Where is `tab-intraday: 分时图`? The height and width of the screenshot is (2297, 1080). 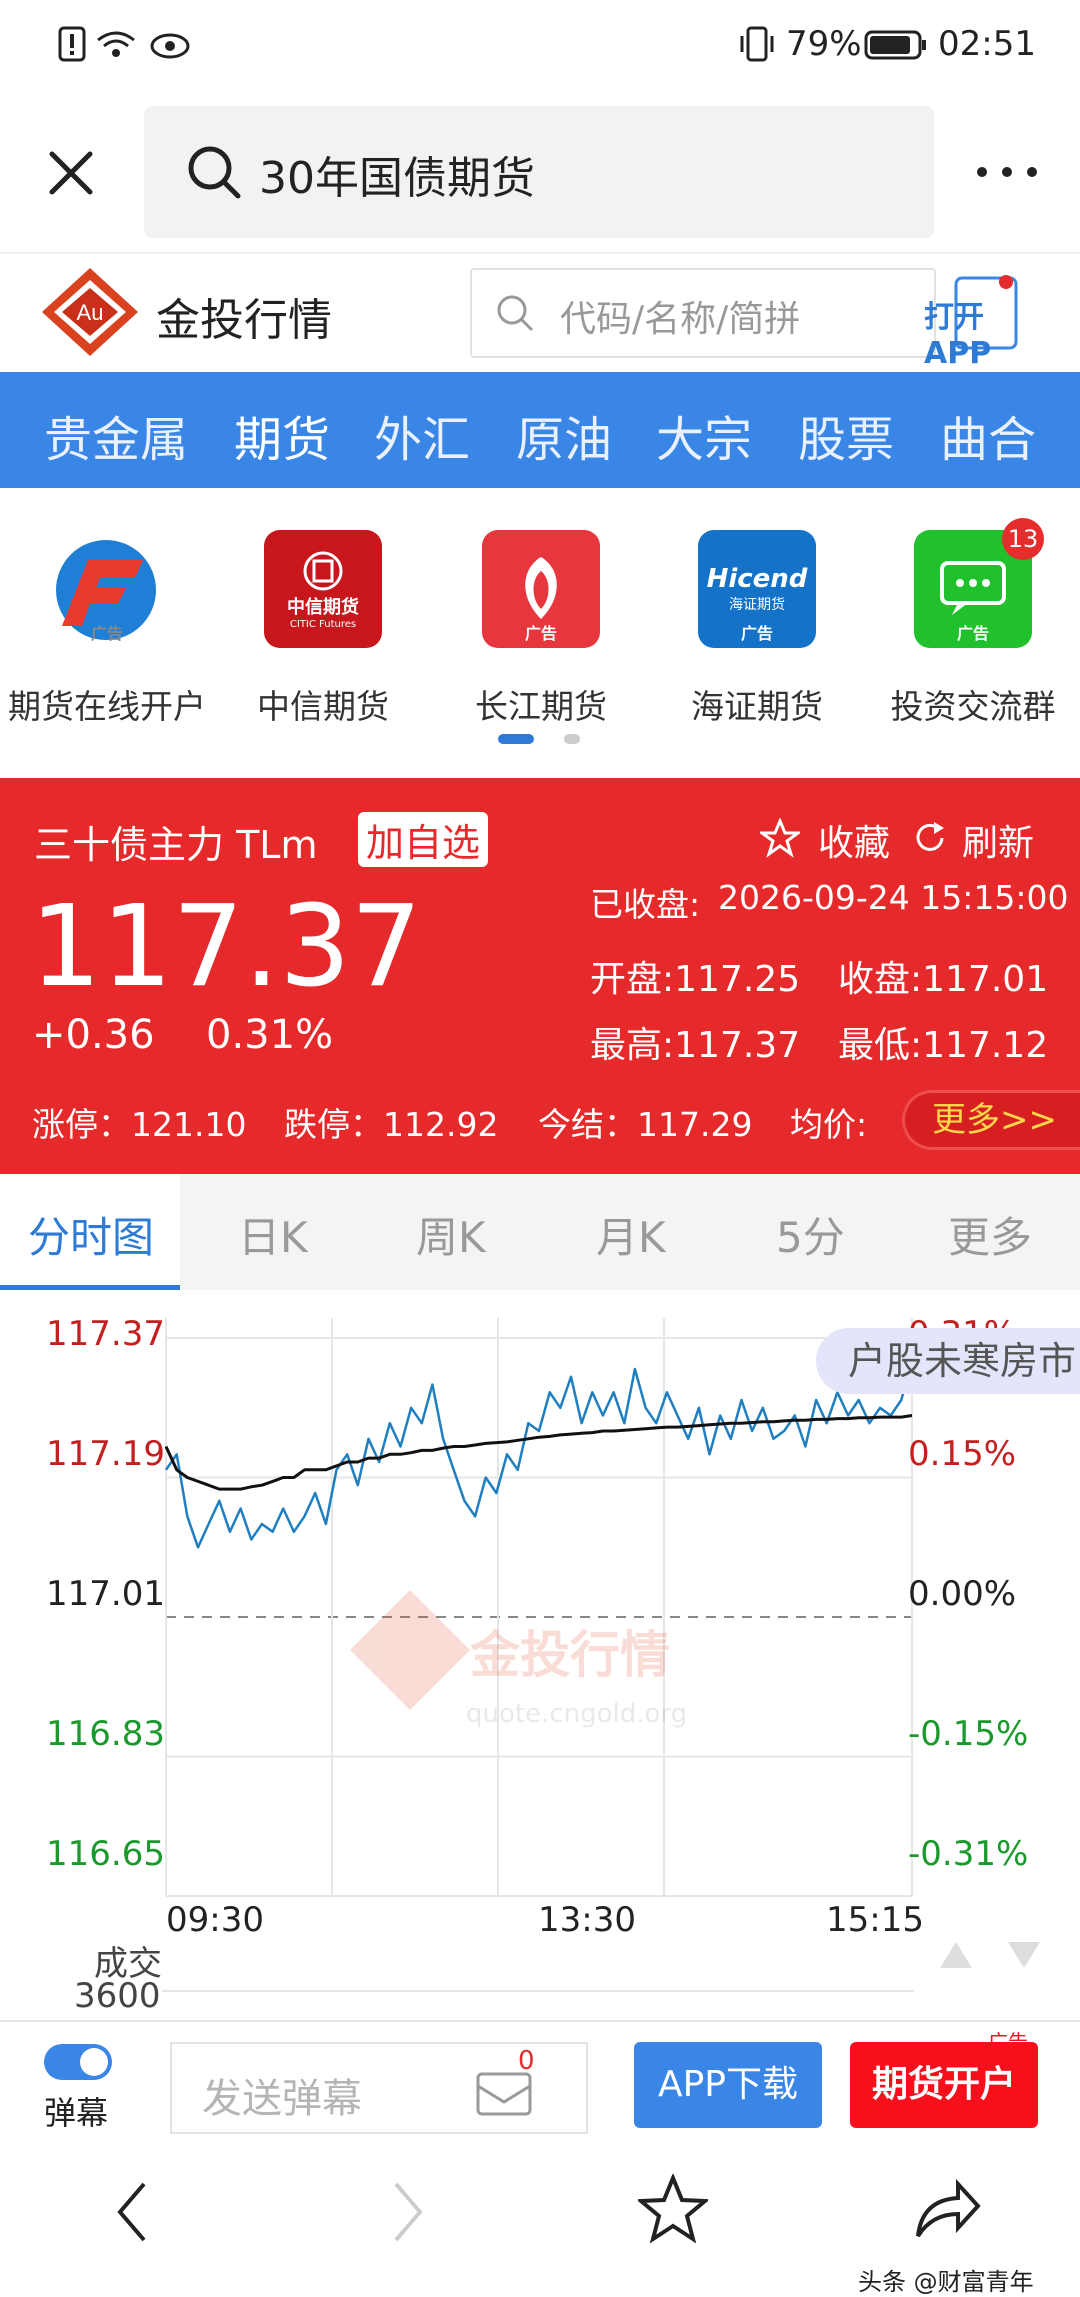 tab-intraday: 分时图 is located at coordinates (91, 1234).